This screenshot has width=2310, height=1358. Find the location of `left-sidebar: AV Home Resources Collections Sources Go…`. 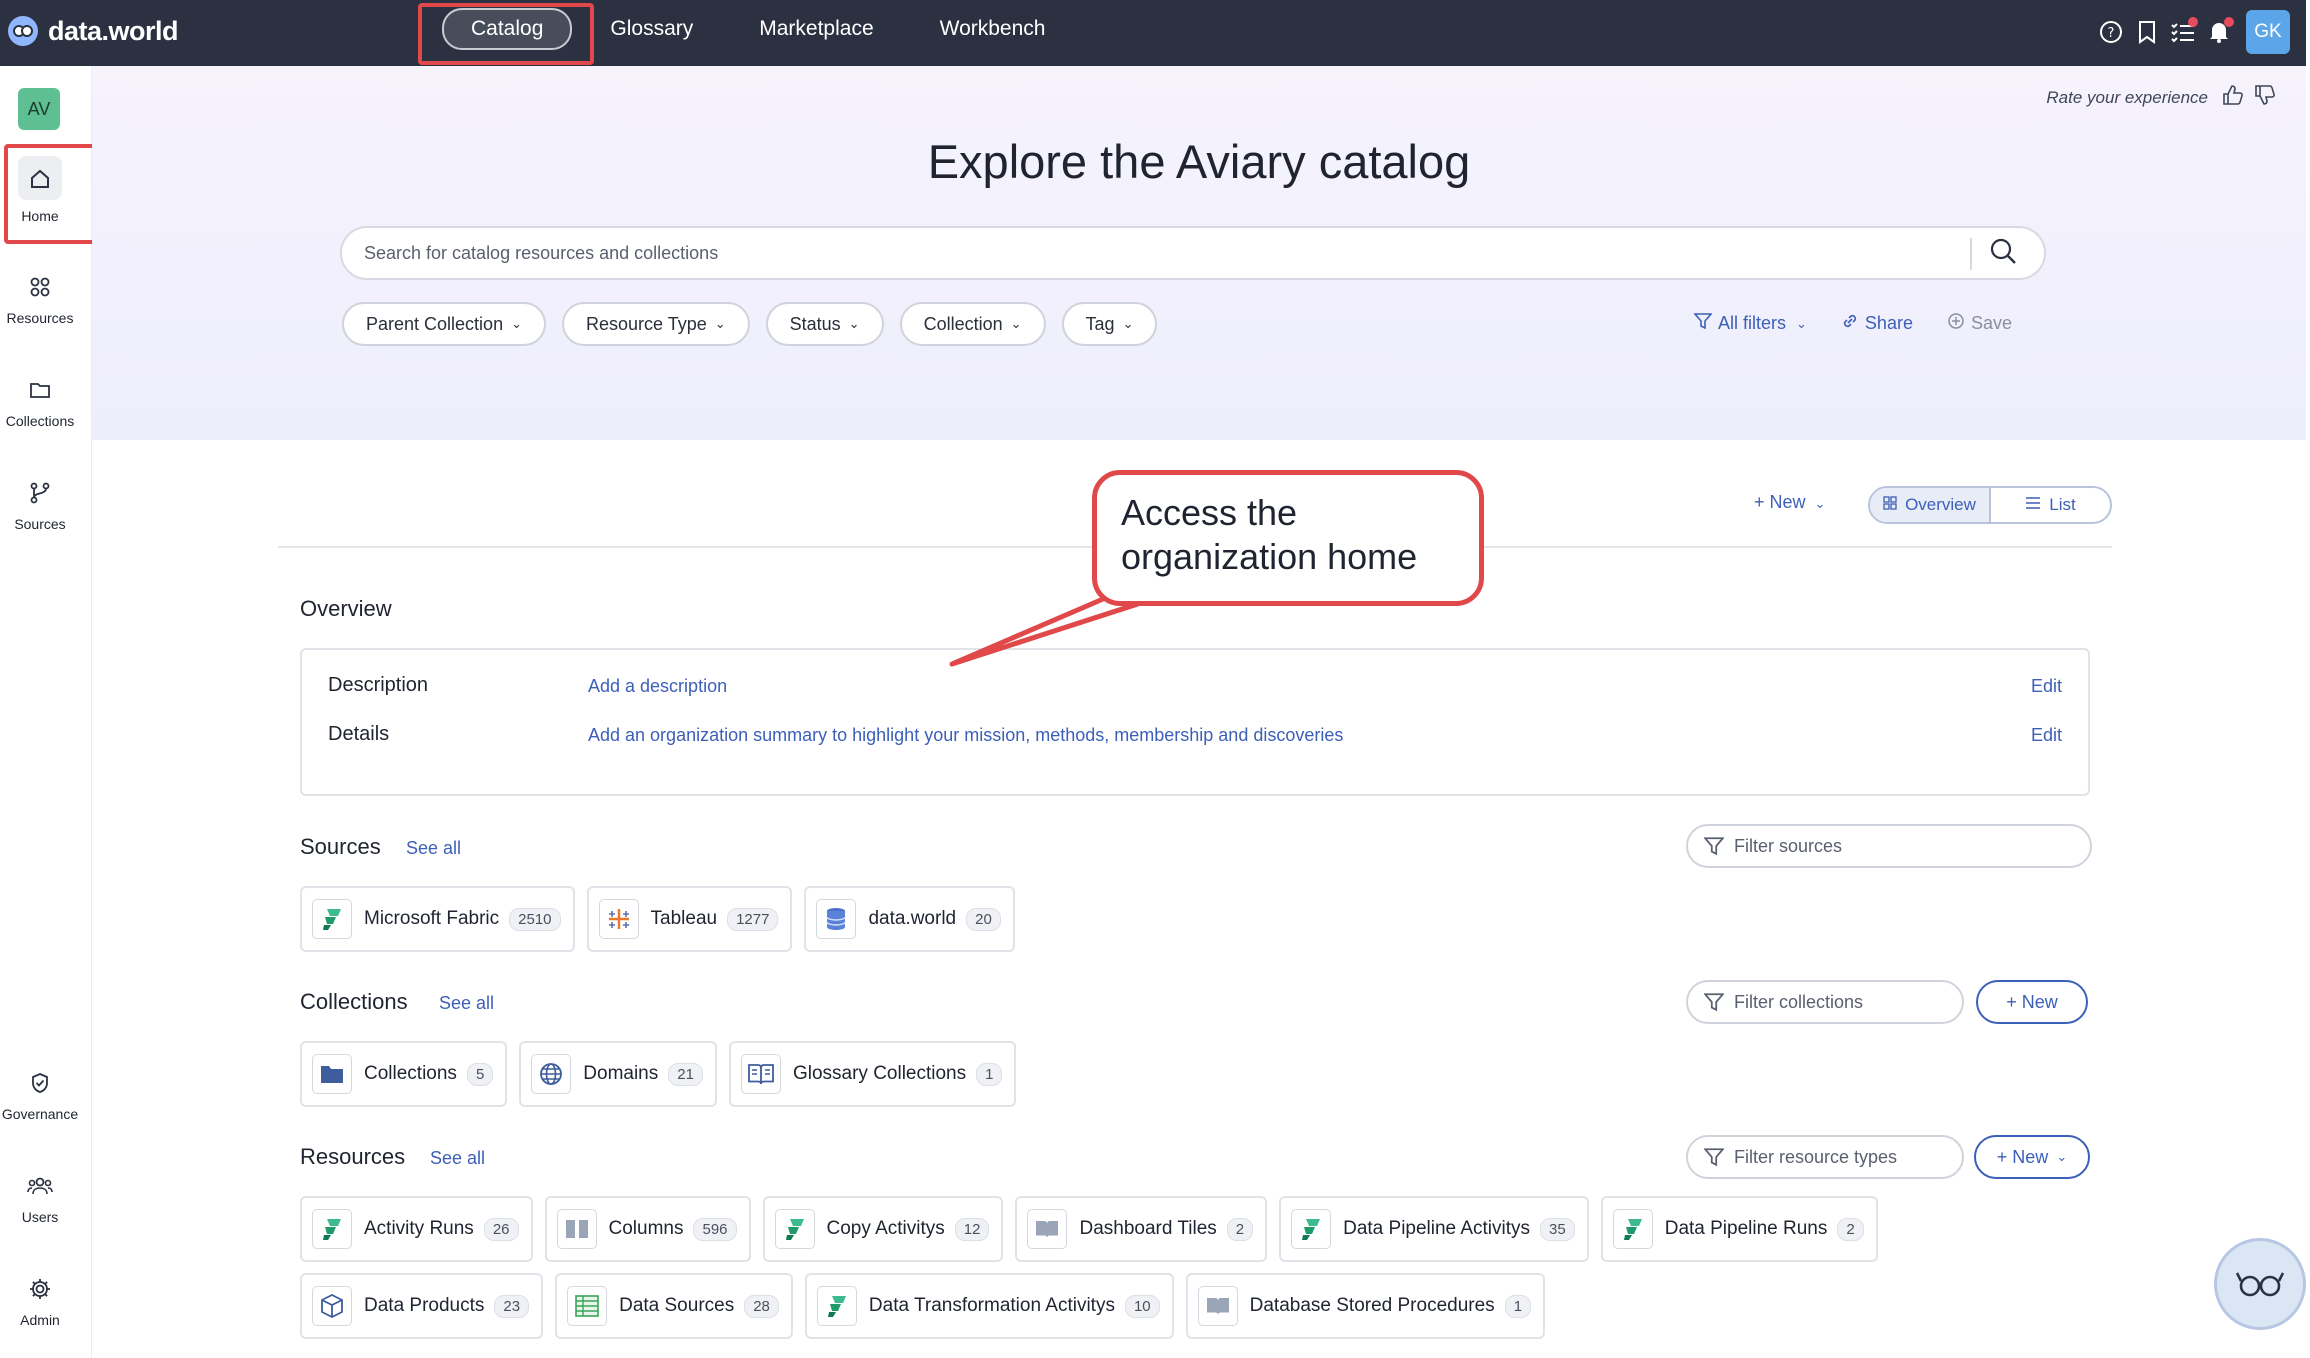

left-sidebar: AV Home Resources Collections Sources Go… is located at coordinates (46, 712).